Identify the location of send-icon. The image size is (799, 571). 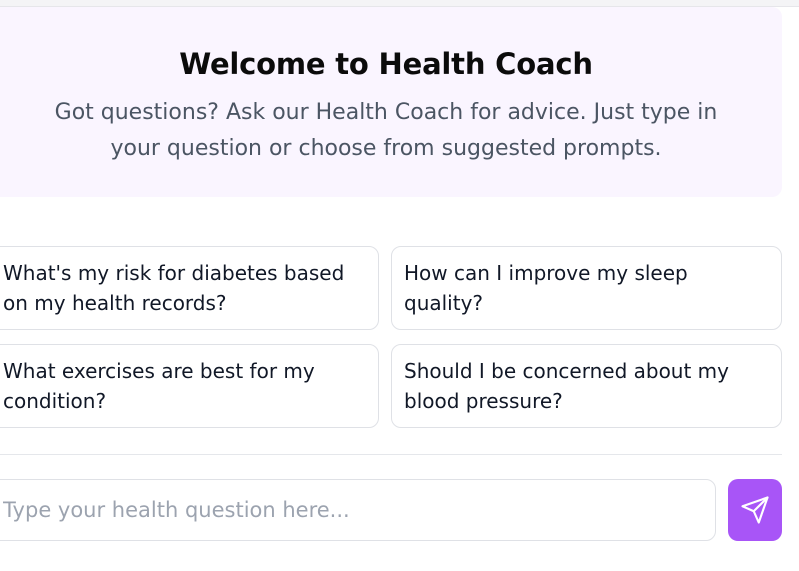
(755, 510).